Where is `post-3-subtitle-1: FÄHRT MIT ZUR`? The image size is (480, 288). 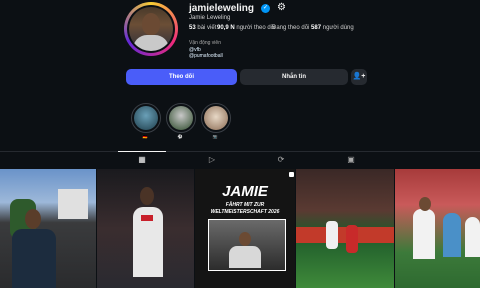
post-3-subtitle-1: FÄHRT MIT ZUR is located at coordinates (245, 205).